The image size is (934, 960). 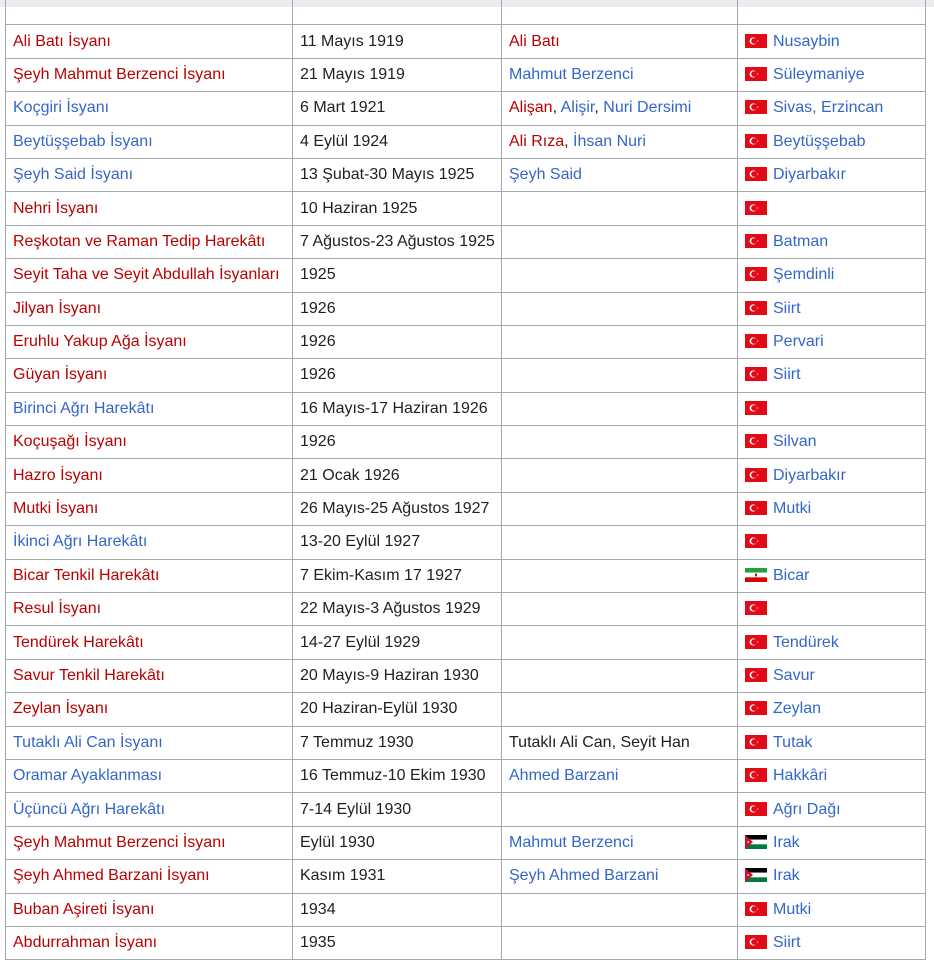 What do you see at coordinates (83, 141) in the screenshot?
I see `rebellion-name-link: Beytüşşebab İsyanı` at bounding box center [83, 141].